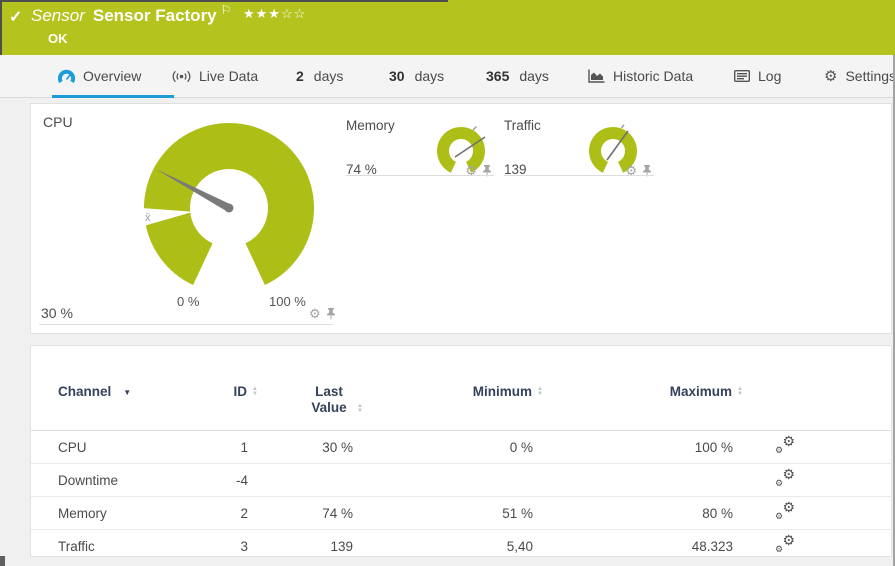  Describe the element at coordinates (287, 301) in the screenshot. I see `gauge-scale-max: 100 %` at that location.